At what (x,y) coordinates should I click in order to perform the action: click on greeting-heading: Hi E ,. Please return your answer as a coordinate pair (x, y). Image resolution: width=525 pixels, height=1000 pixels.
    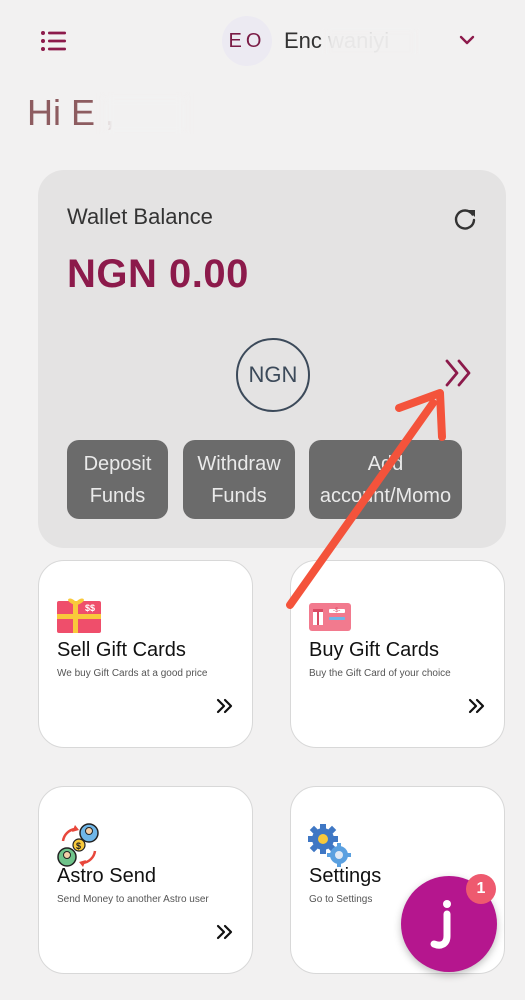
    Looking at the image, I should click on (127, 113).